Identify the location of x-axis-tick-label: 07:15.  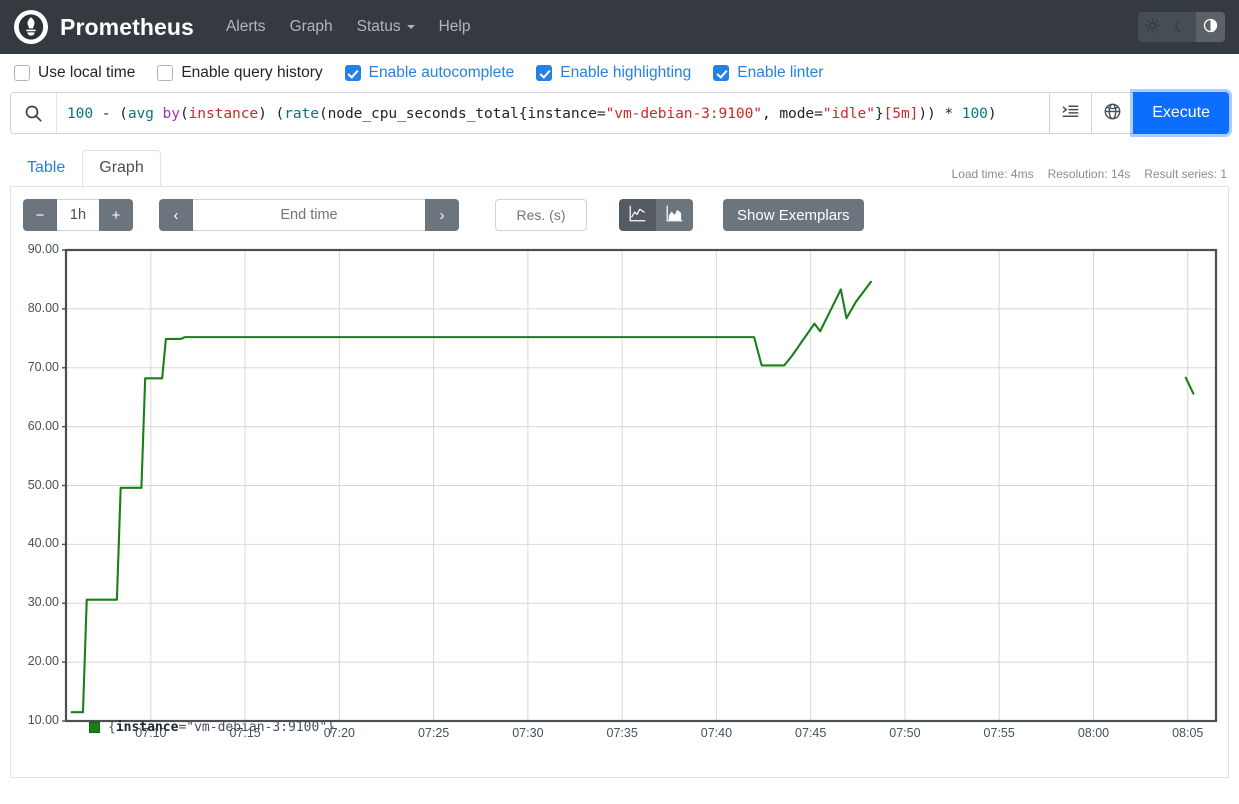
(245, 733).